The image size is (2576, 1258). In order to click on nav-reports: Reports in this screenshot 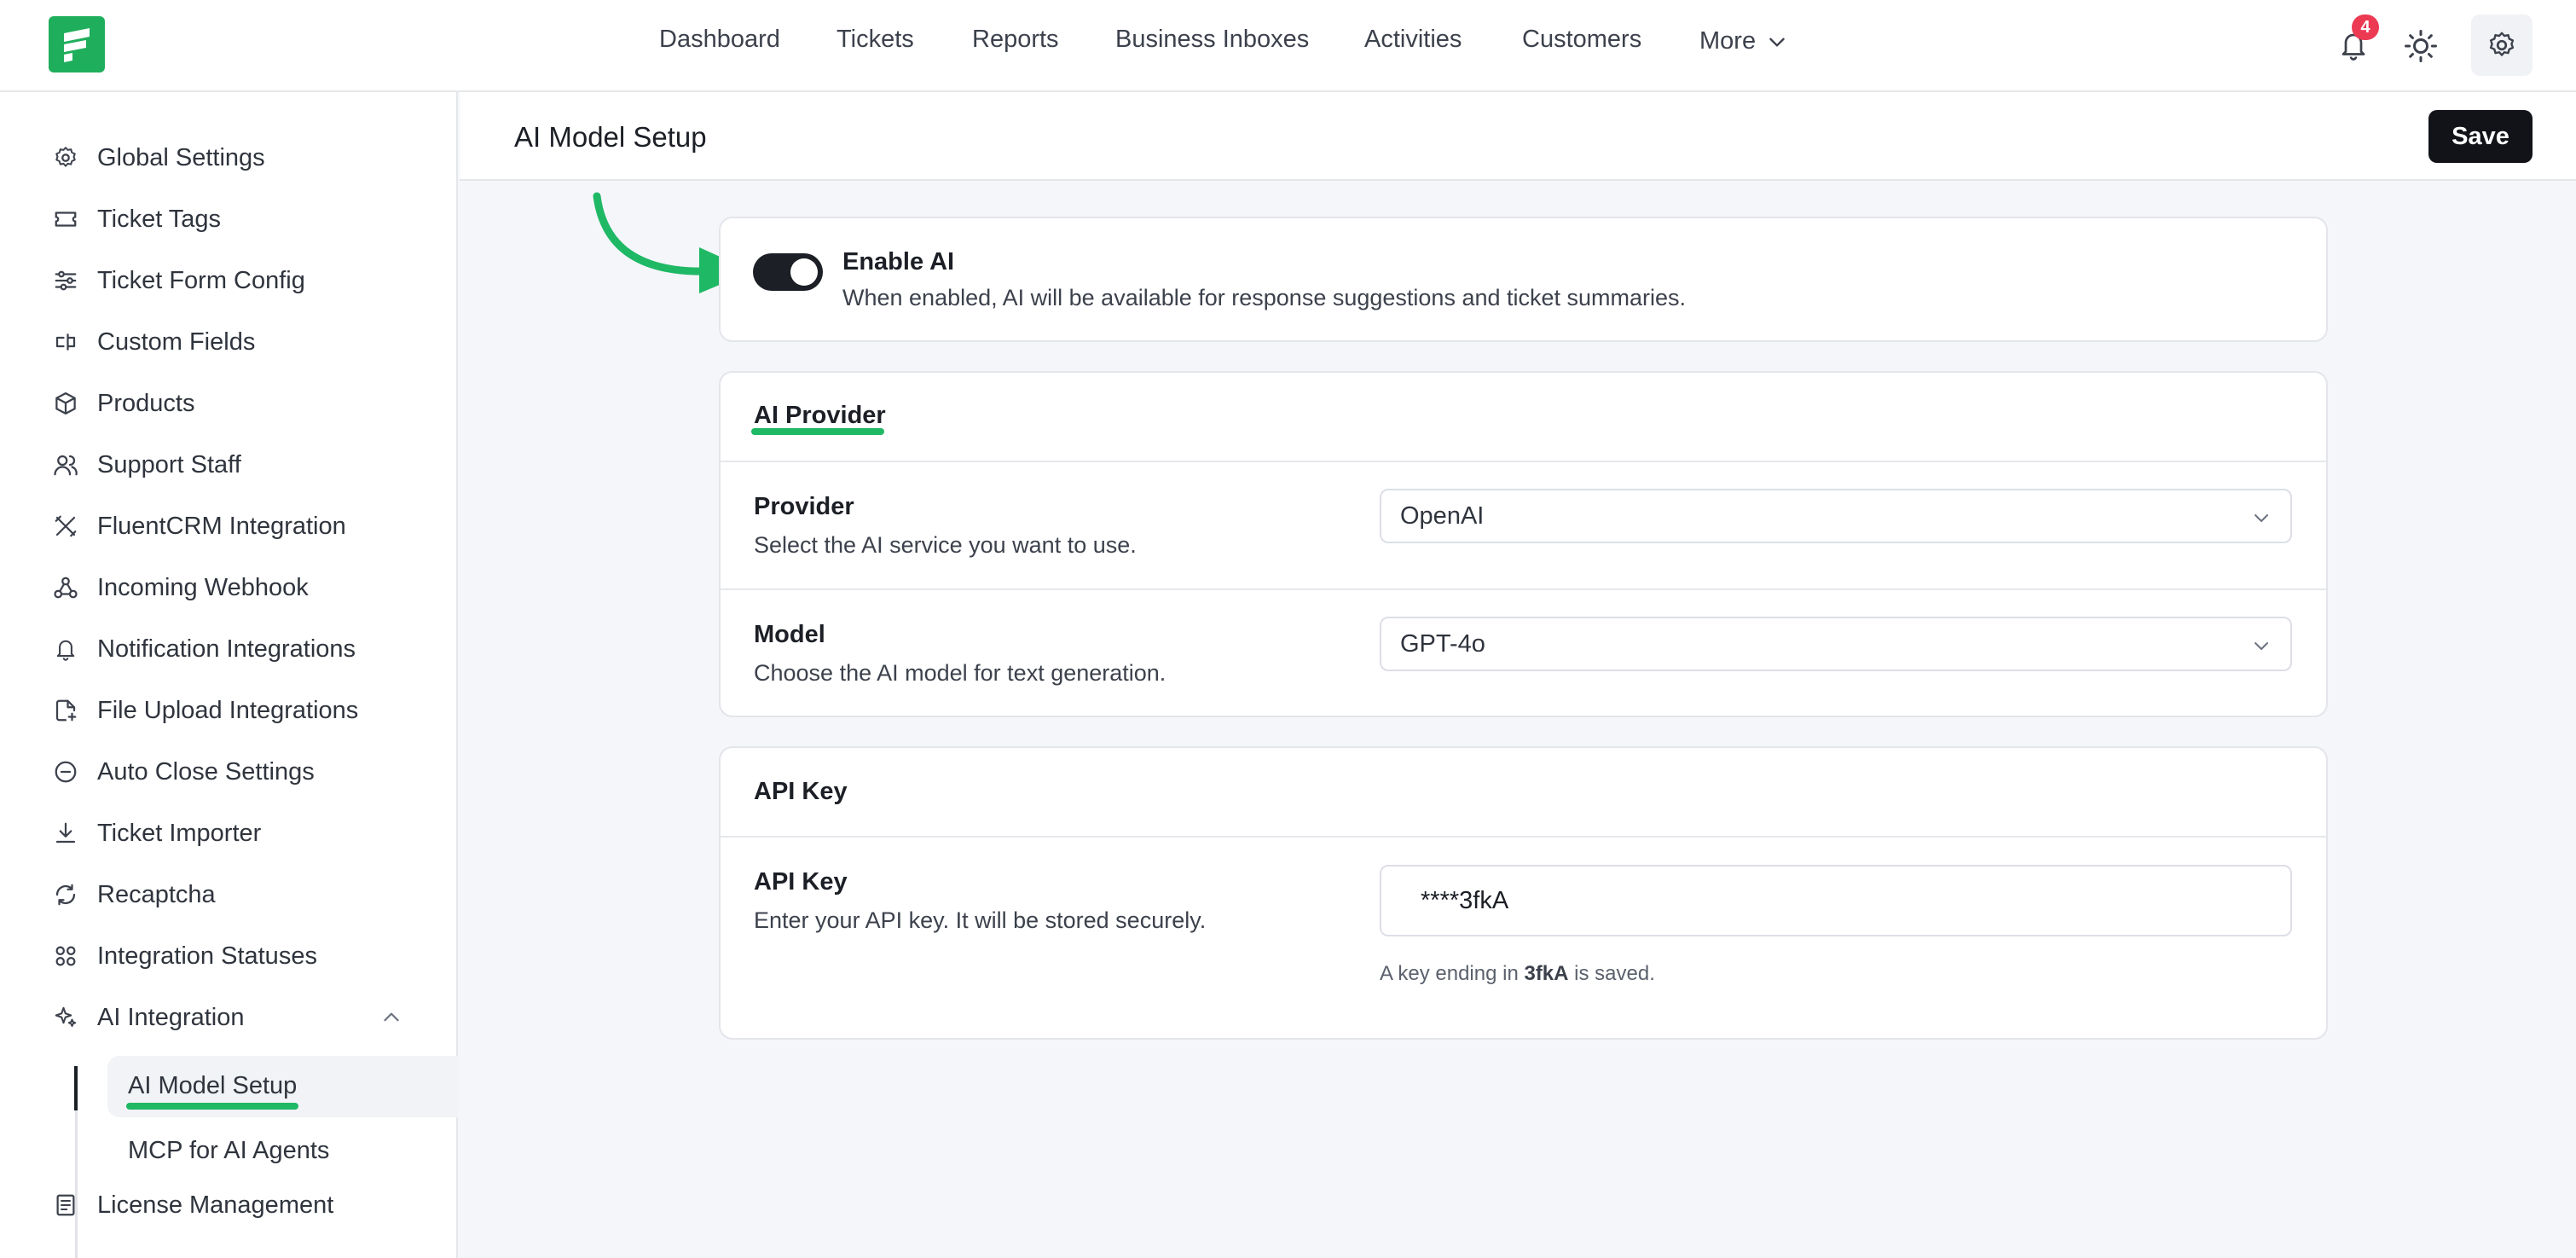, I will do `click(1015, 40)`.